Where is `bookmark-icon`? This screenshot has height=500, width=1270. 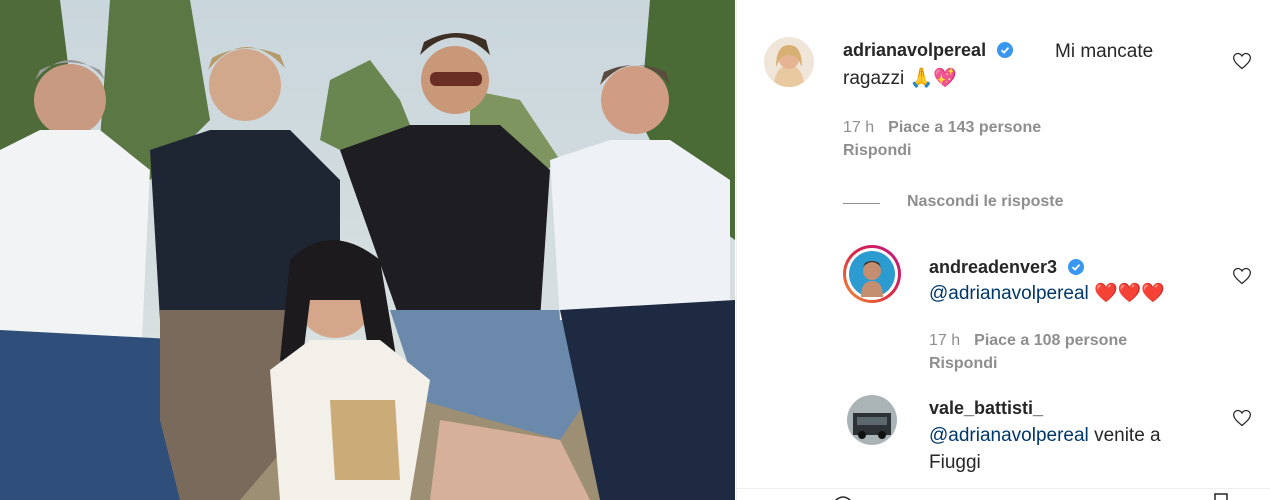
bookmark-icon is located at coordinates (1221, 496).